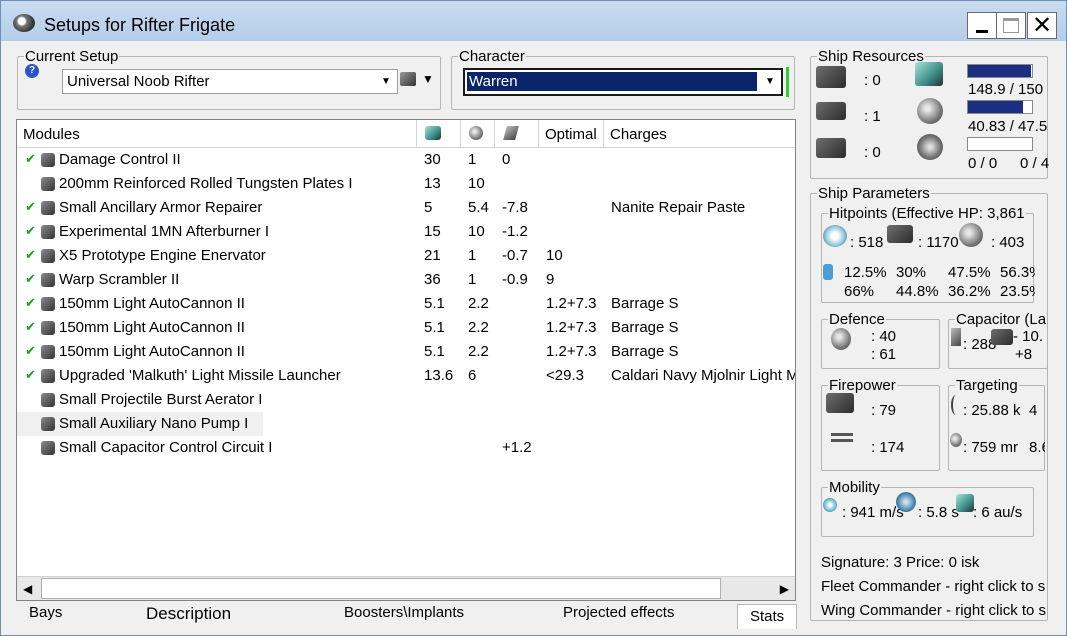 The width and height of the screenshot is (1067, 636). Describe the element at coordinates (936, 586) in the screenshot. I see `fleet-commander-text: Fleet Commander - right click to s` at that location.